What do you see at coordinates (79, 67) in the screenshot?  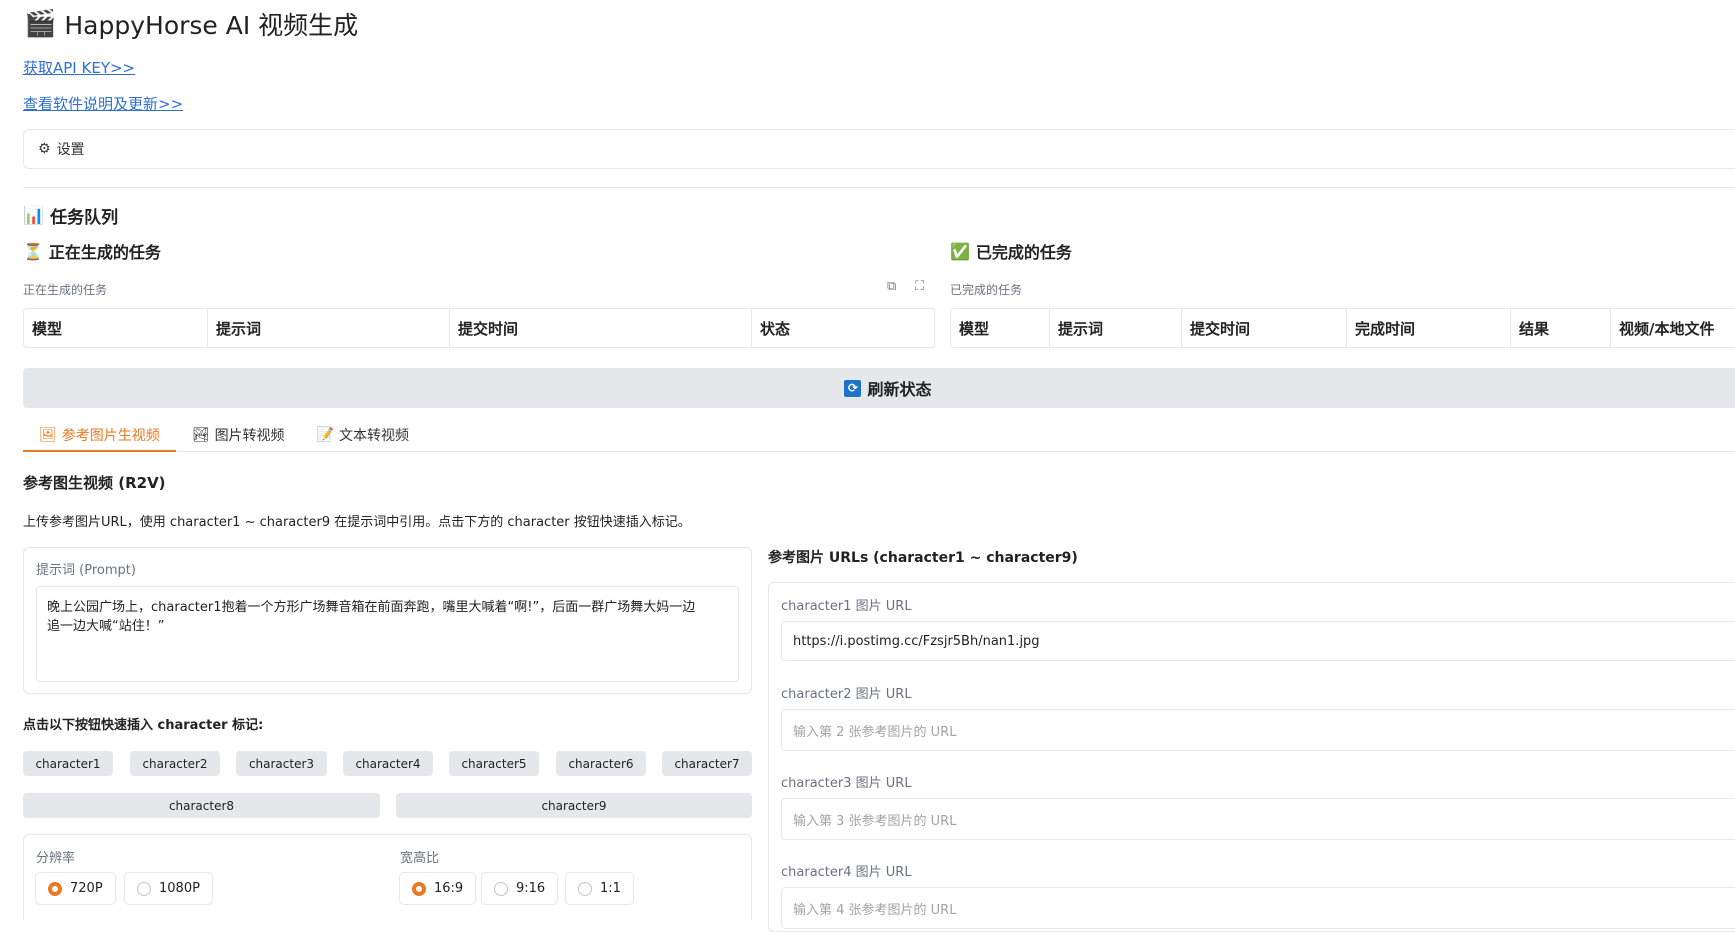 I see `api-key-link: 获取API KEY>>` at bounding box center [79, 67].